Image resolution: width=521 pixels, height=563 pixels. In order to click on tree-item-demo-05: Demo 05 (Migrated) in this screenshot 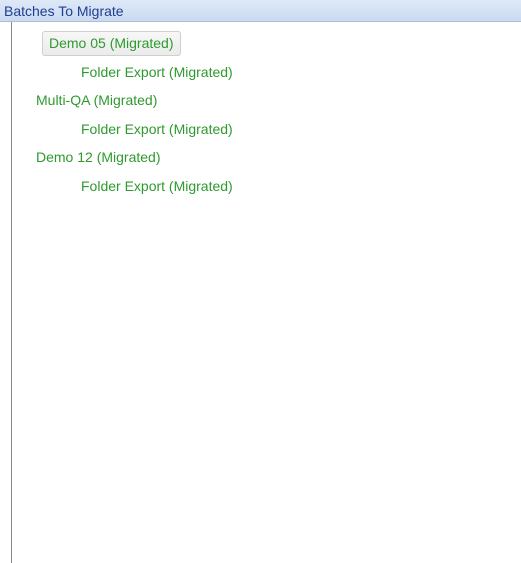, I will do `click(111, 43)`.